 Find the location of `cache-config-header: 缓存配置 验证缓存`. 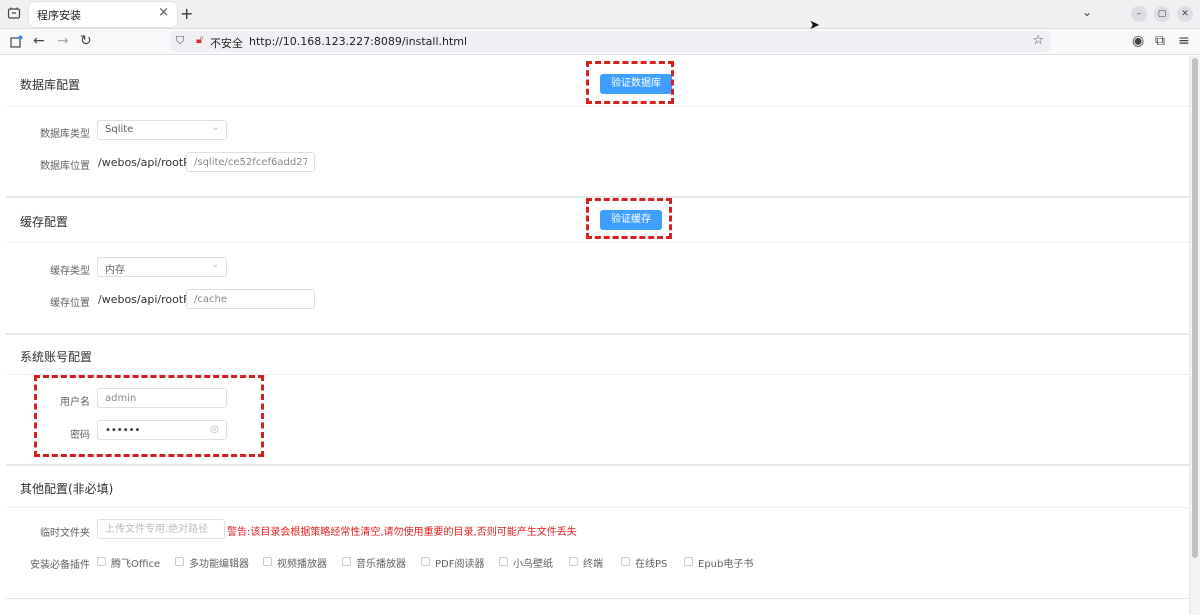

cache-config-header: 缓存配置 验证缓存 is located at coordinates (597, 220).